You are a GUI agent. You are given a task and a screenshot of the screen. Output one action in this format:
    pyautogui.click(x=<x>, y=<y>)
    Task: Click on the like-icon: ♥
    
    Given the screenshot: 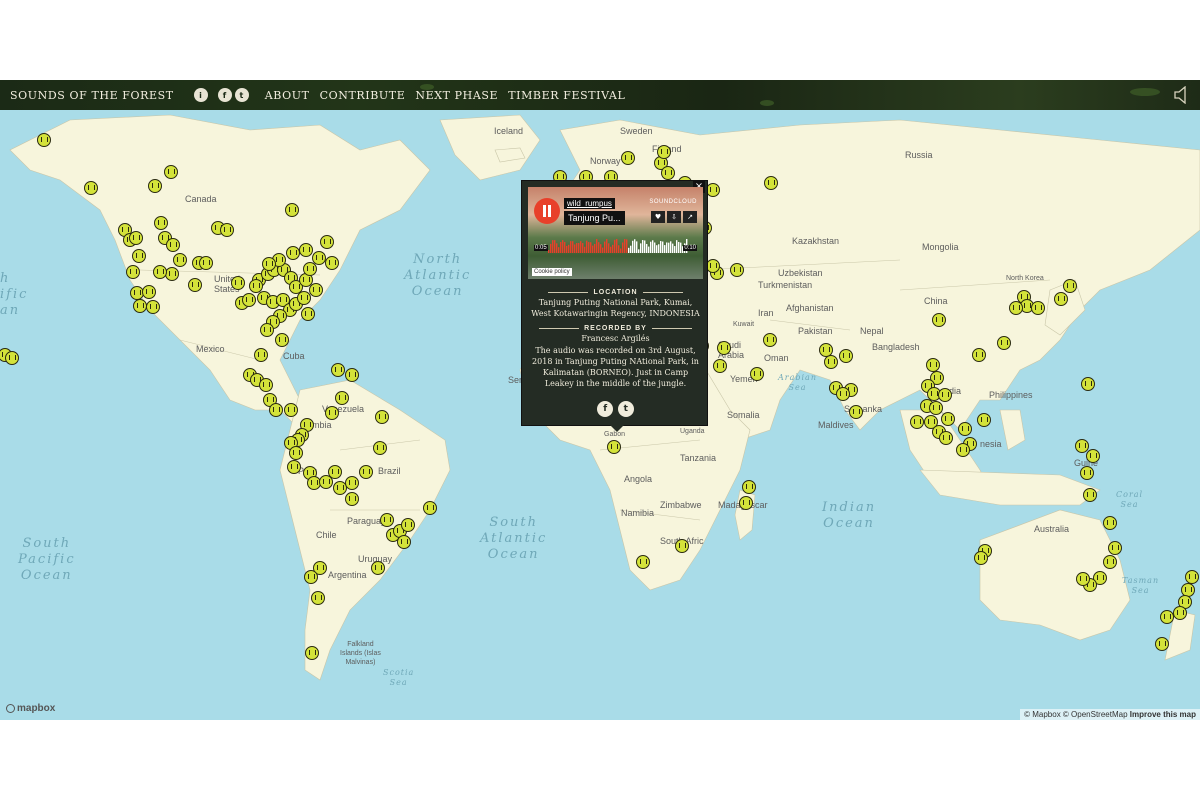 What is the action you would take?
    pyautogui.click(x=658, y=217)
    